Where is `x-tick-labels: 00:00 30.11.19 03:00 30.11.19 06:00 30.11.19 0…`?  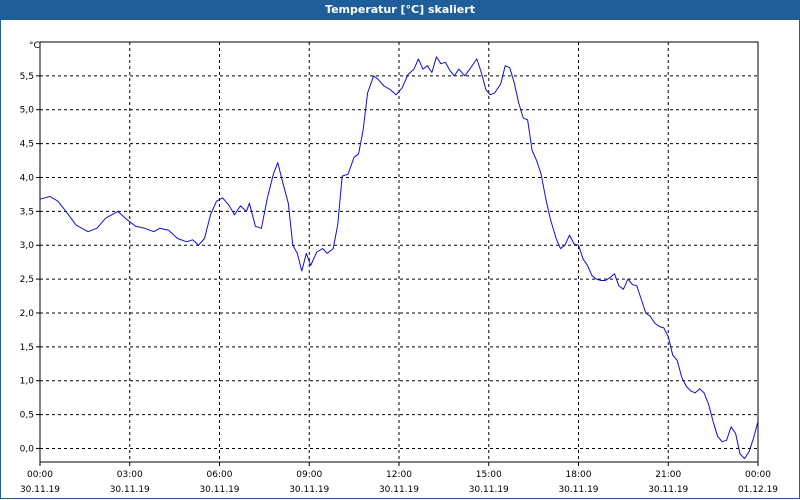
x-tick-labels: 00:00 30.11.19 03:00 30.11.19 06:00 30.11.19 0… is located at coordinates (399, 482).